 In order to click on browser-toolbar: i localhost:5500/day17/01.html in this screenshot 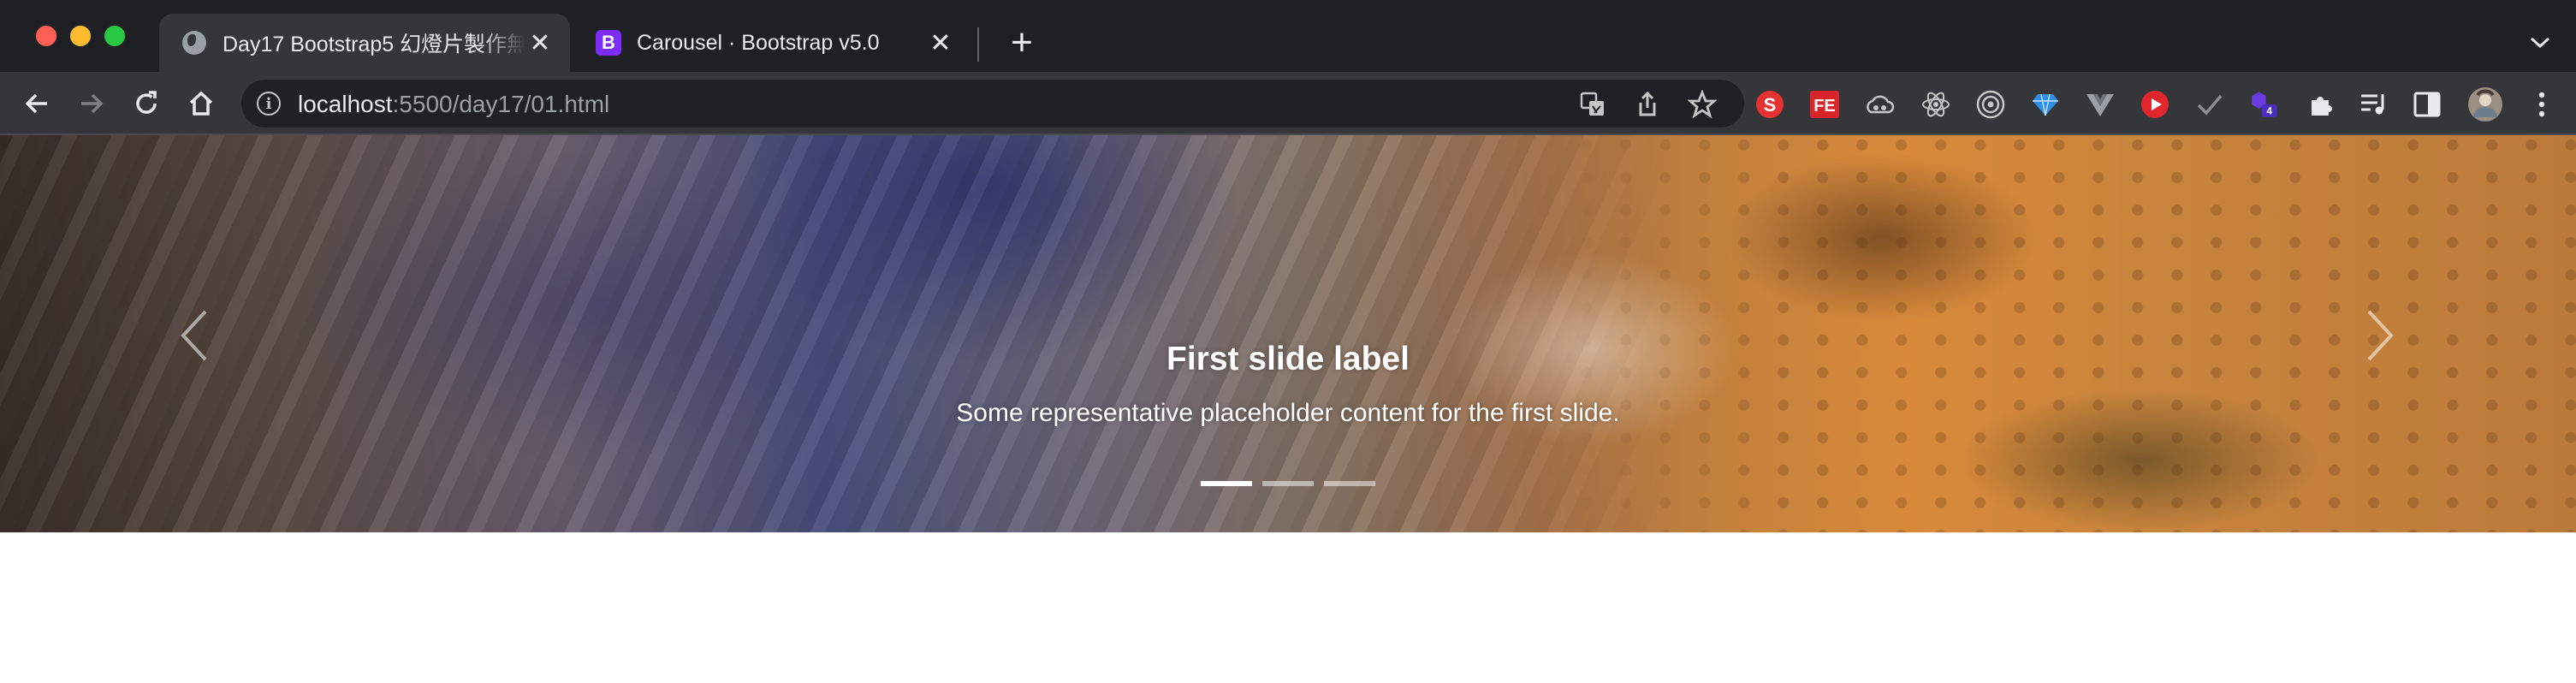, I will do `click(1288, 103)`.